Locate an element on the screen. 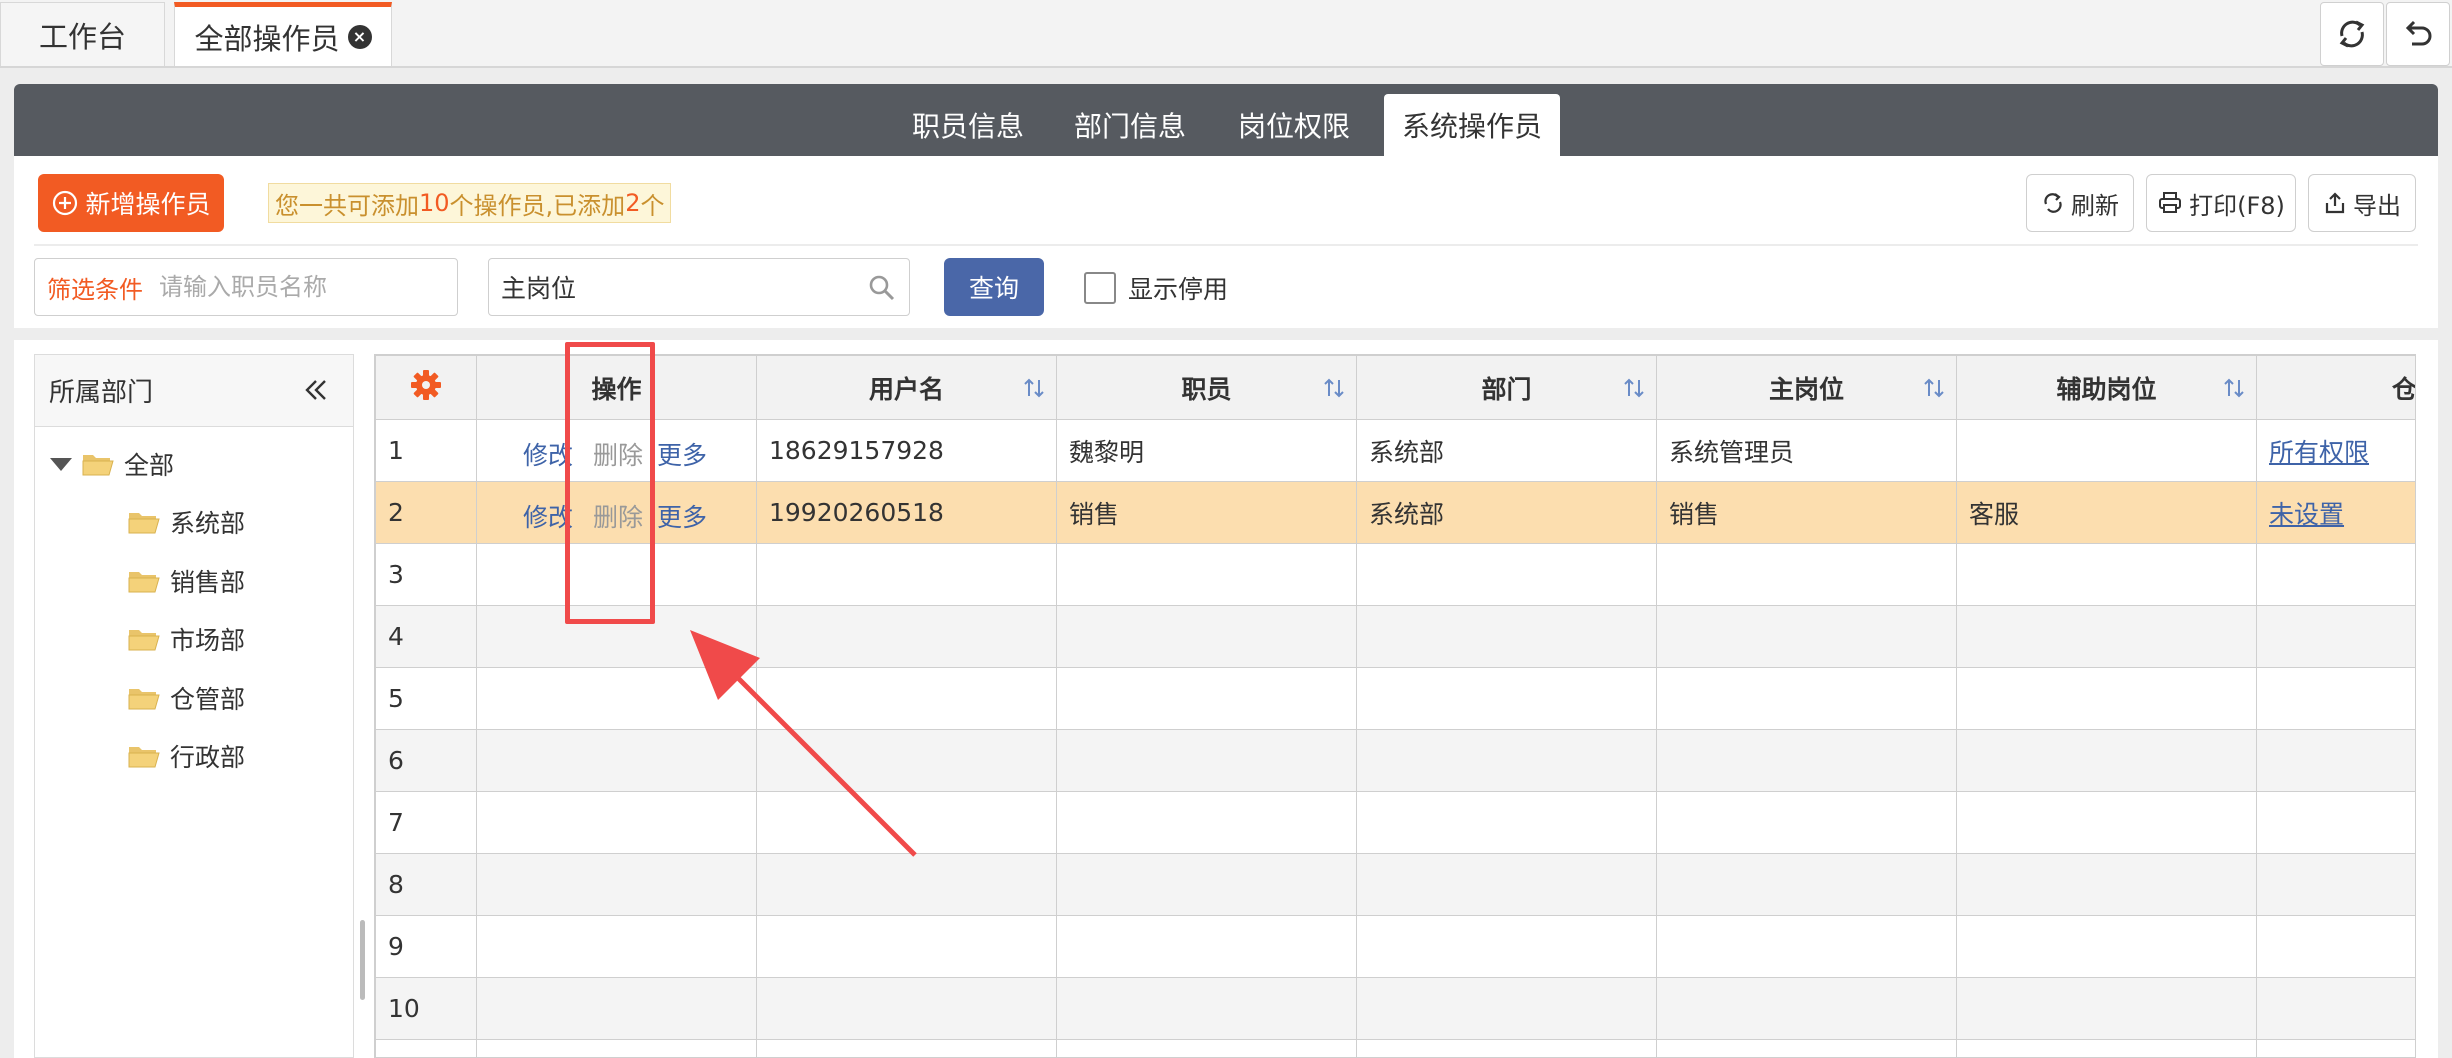  column-header-department: 部门 is located at coordinates (1506, 387).